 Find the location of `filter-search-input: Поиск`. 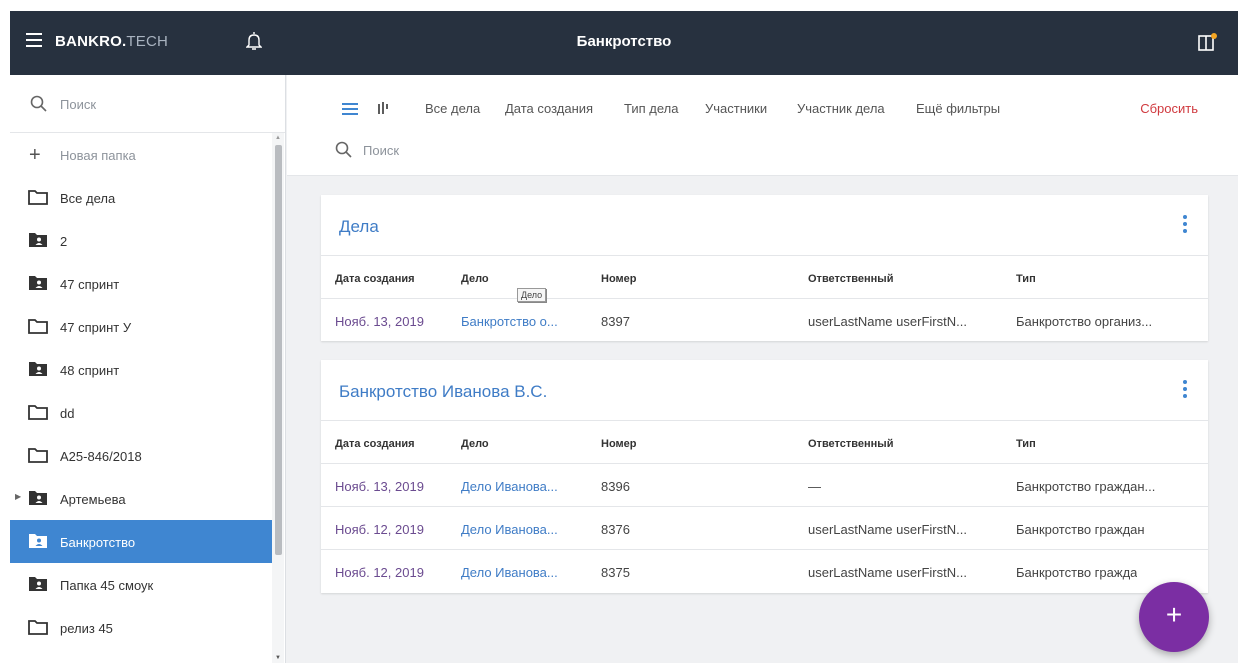

filter-search-input: Поиск is located at coordinates (367, 152).